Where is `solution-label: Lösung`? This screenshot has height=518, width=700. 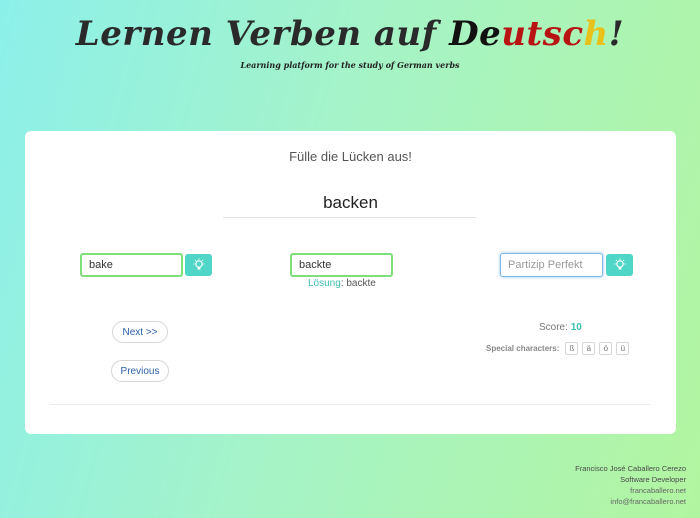
solution-label: Lösung is located at coordinates (324, 283).